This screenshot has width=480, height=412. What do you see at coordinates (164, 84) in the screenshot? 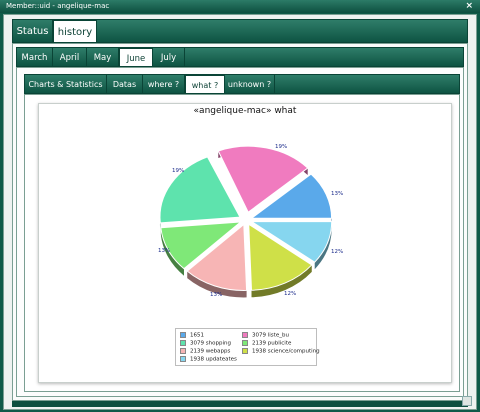
I see `tab-where: where ?` at bounding box center [164, 84].